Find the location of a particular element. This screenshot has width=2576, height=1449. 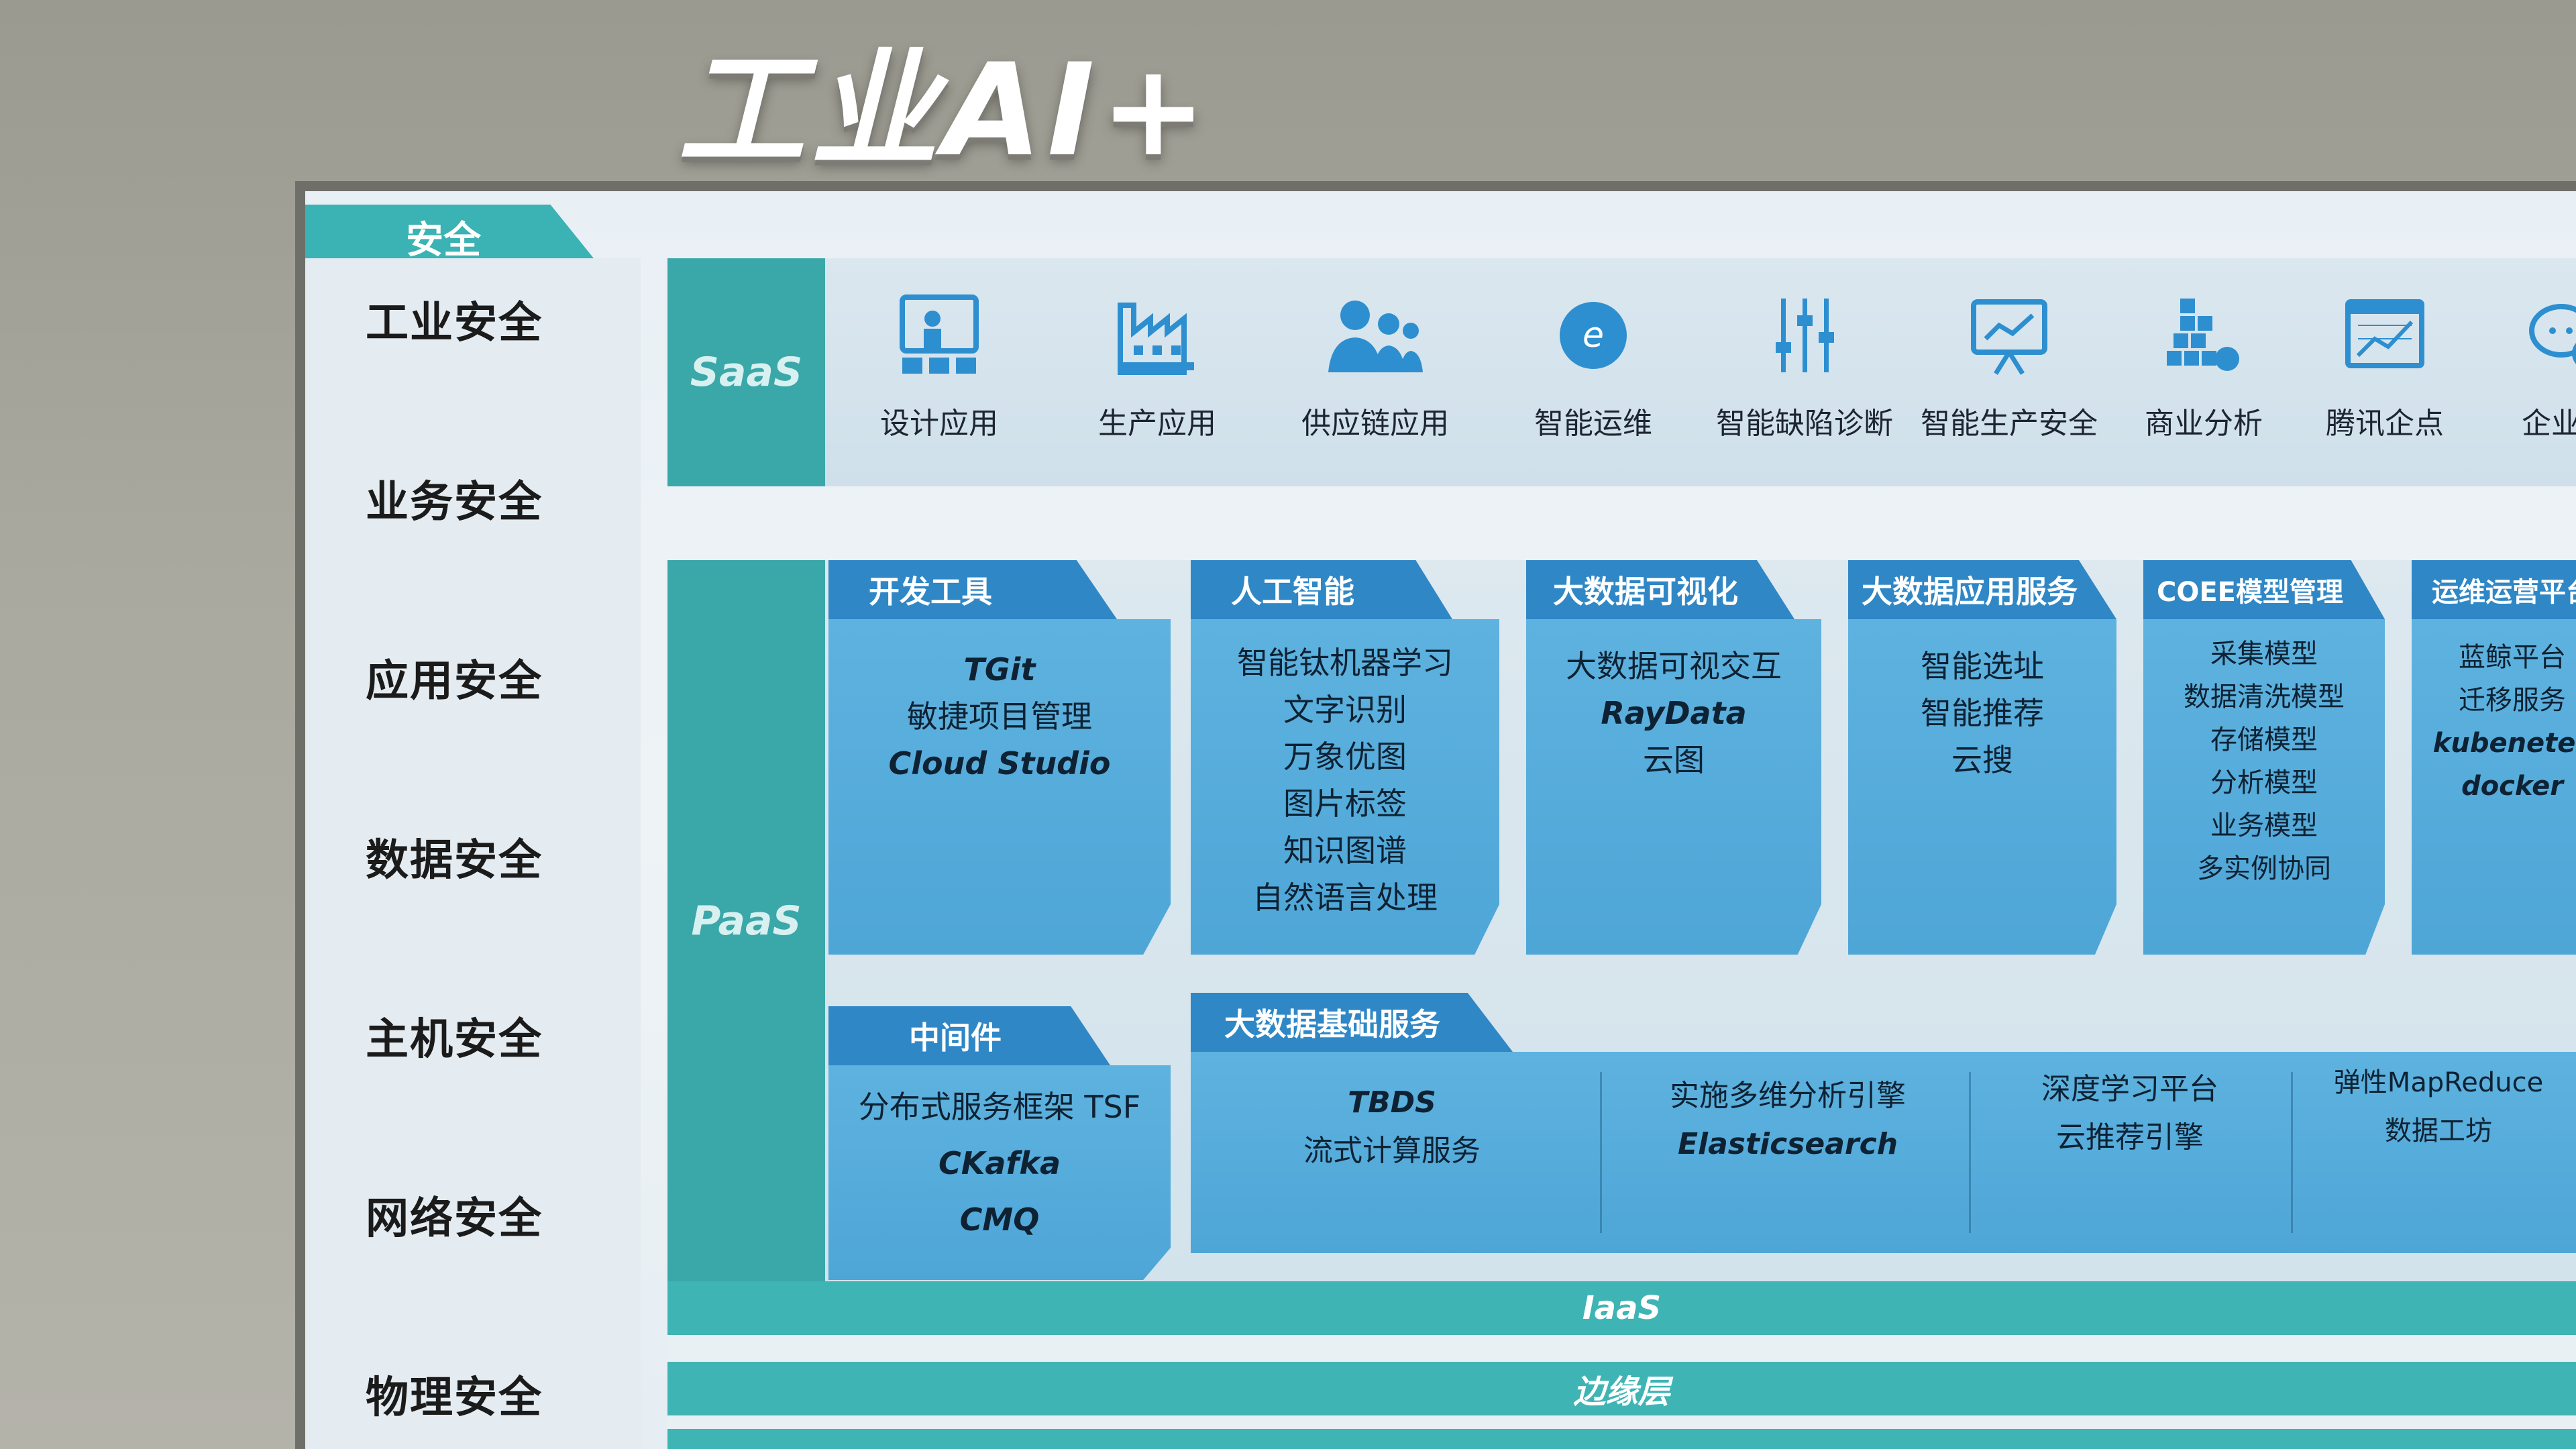

bigdata-group: 弹性MapReduce 数据工坊 is located at coordinates (2438, 1107).